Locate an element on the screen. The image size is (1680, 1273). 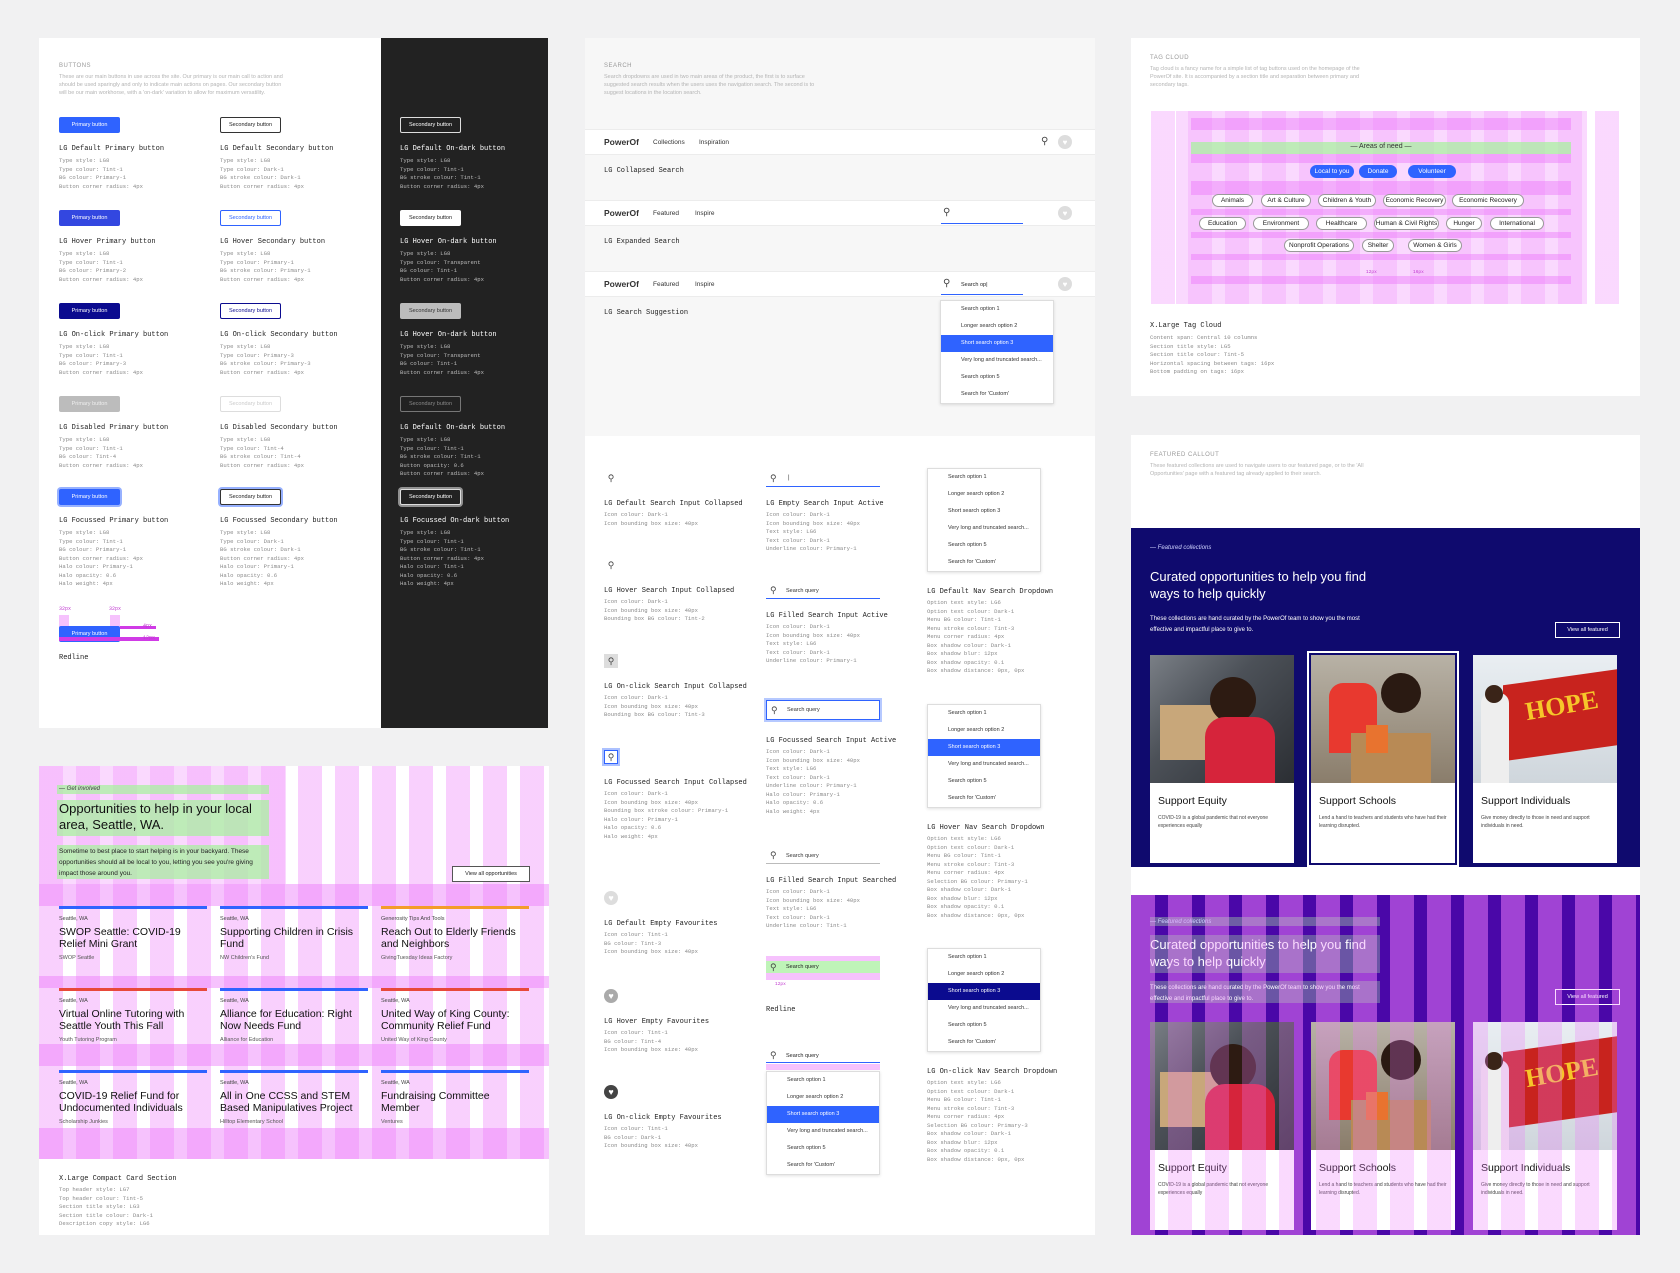
nav-link-inspiration: Inspiration is located at coordinates (714, 142).